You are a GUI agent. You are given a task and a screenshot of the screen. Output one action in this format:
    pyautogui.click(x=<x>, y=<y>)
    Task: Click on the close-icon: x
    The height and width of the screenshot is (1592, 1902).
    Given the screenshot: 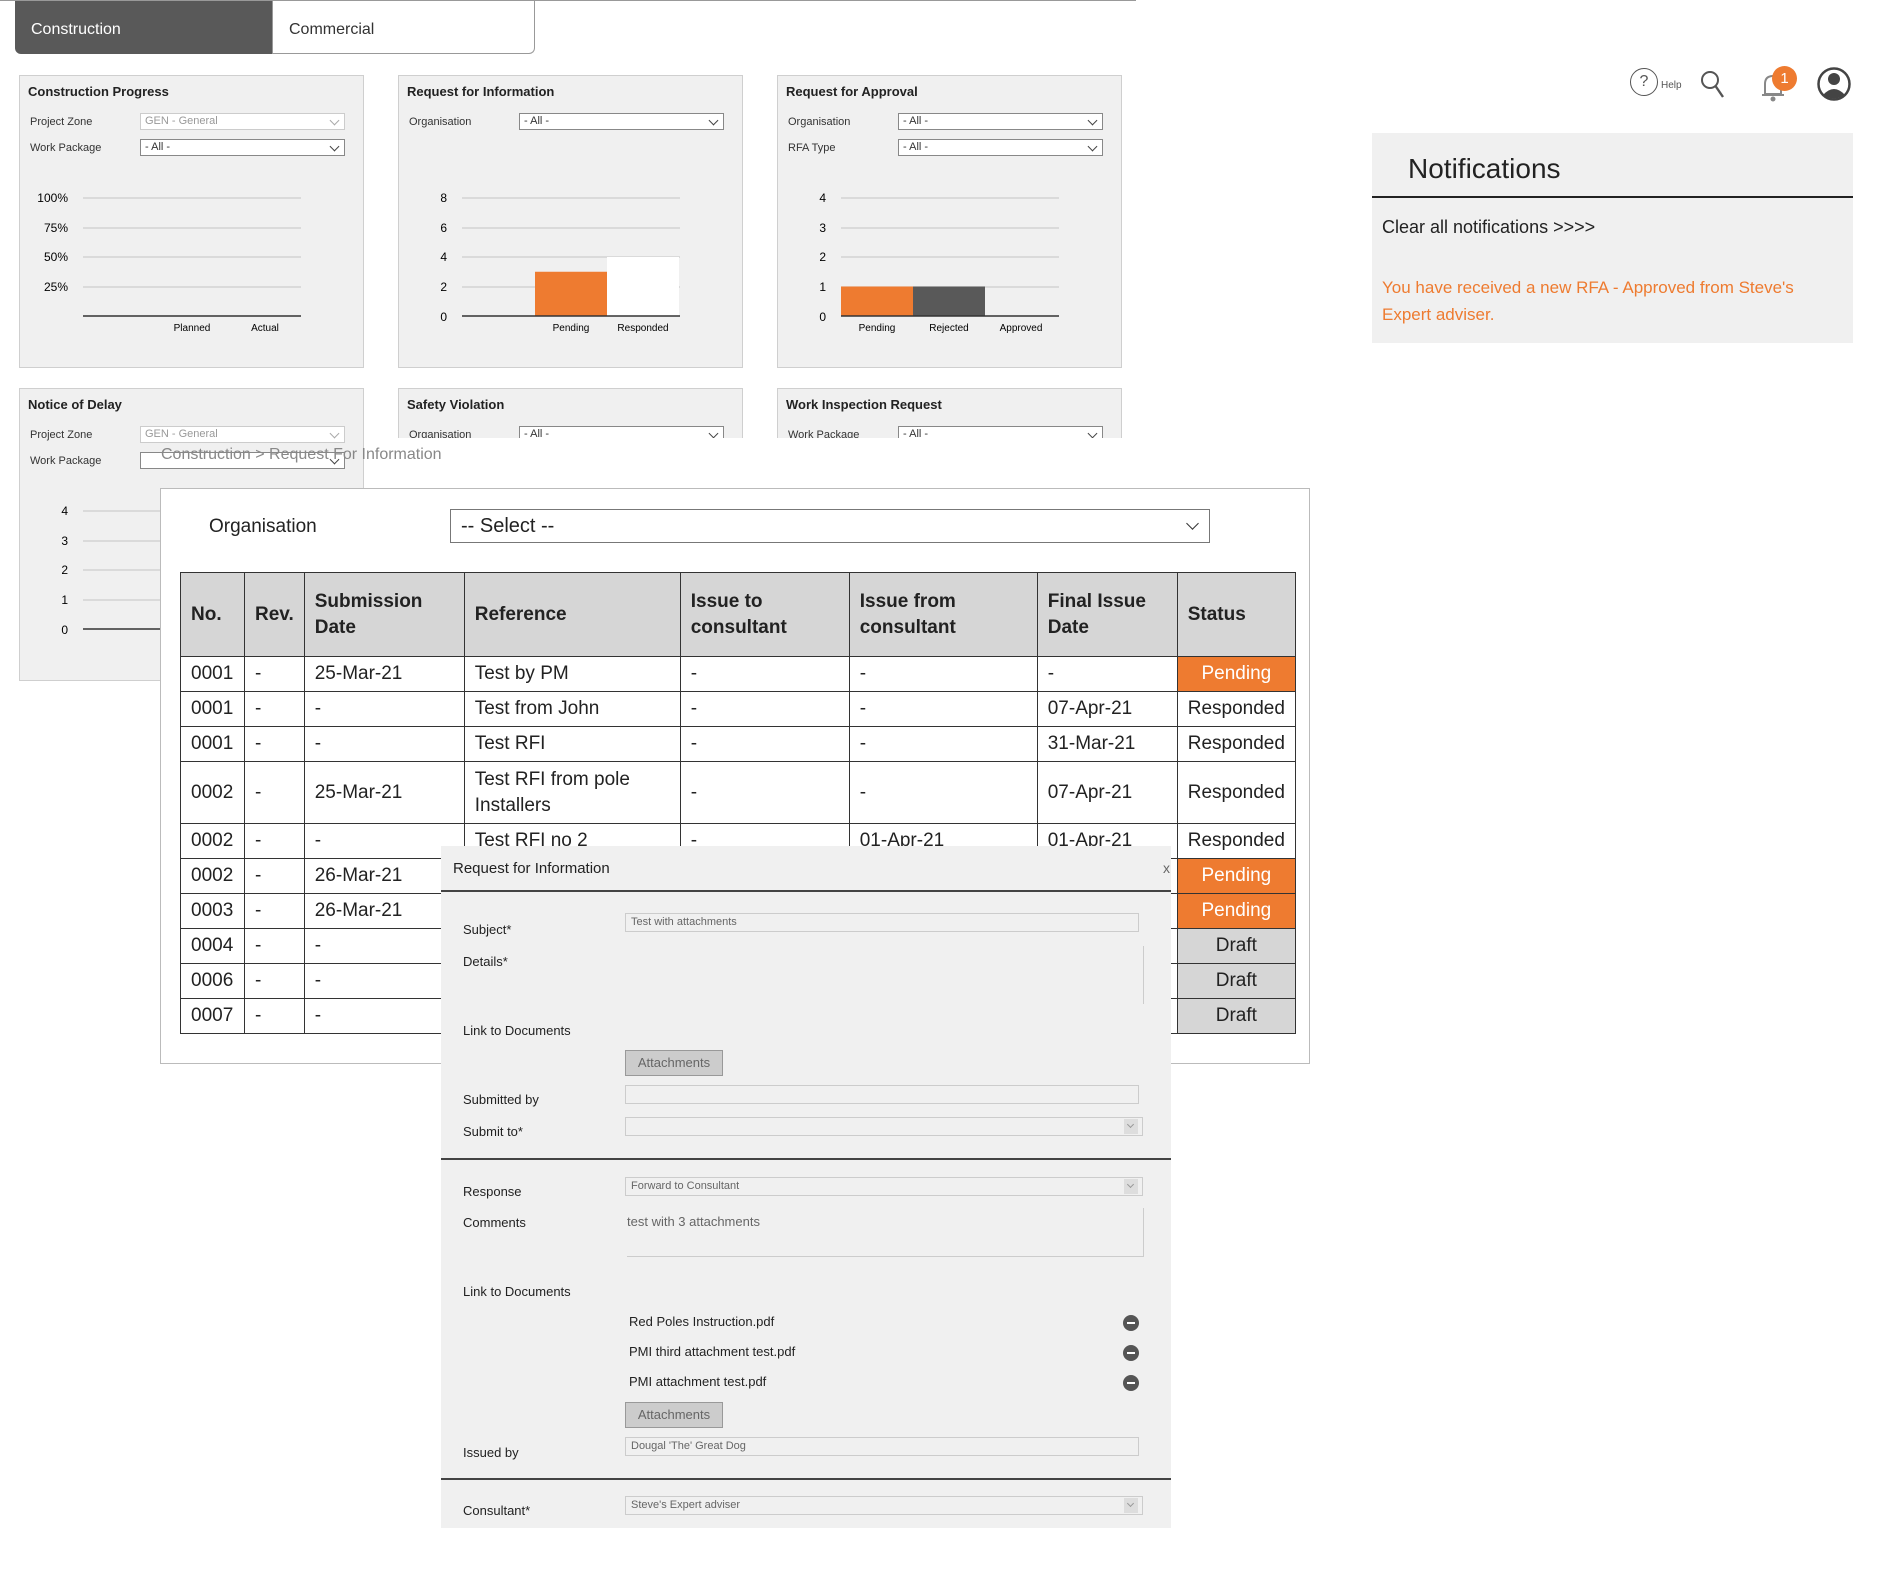 What is the action you would take?
    pyautogui.click(x=1166, y=868)
    